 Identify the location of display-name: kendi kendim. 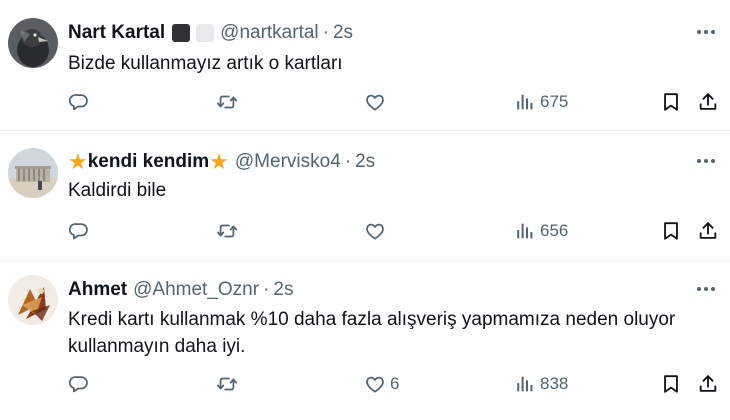
(148, 162).